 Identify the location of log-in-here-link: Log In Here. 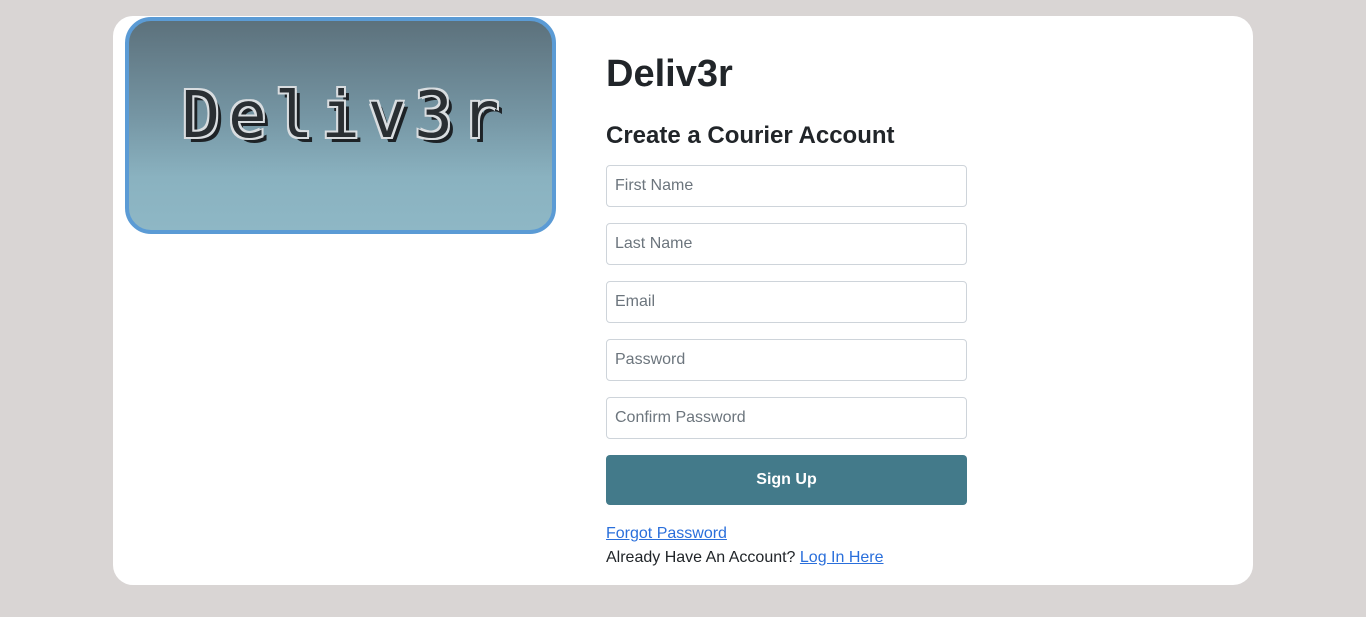
(842, 557).